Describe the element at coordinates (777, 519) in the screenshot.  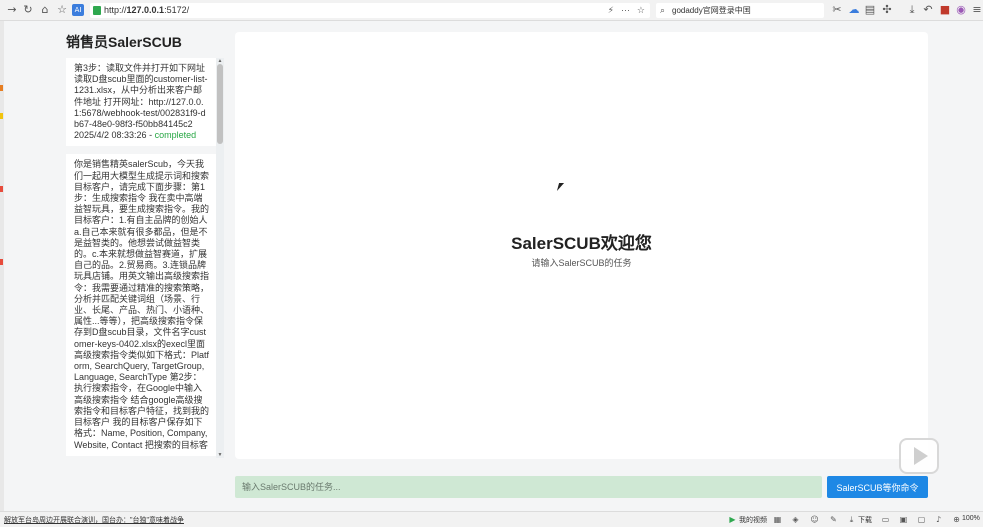
I see `calendar-icon: ▦` at that location.